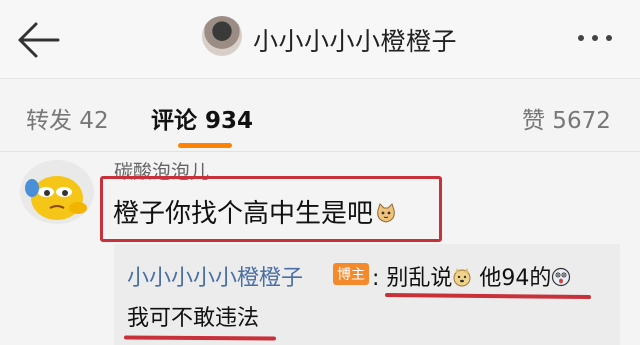  Describe the element at coordinates (566, 118) in the screenshot. I see `tab-like: 赞 5672` at that location.